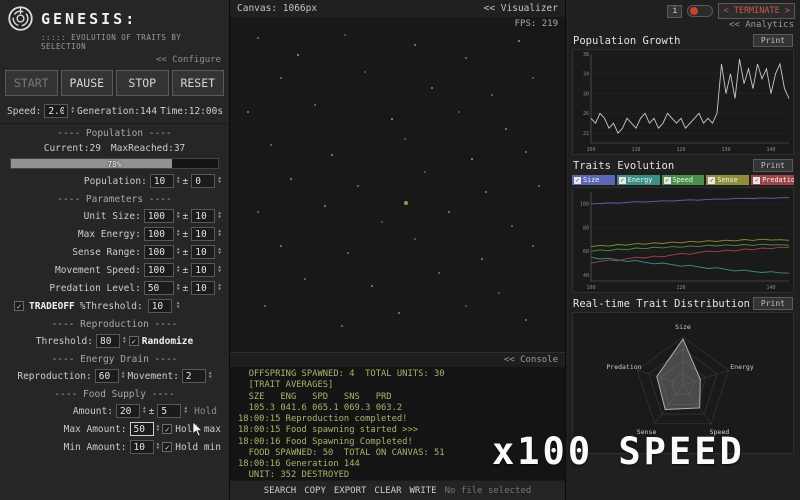 This screenshot has width=800, height=500. I want to click on tradeoff-label: TRADEOFF, so click(52, 306).